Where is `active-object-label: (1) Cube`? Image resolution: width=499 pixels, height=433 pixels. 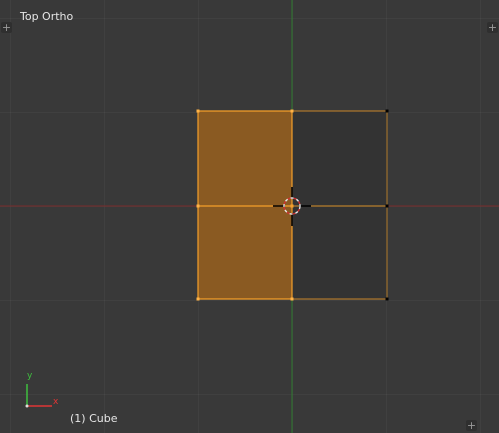 active-object-label: (1) Cube is located at coordinates (94, 418).